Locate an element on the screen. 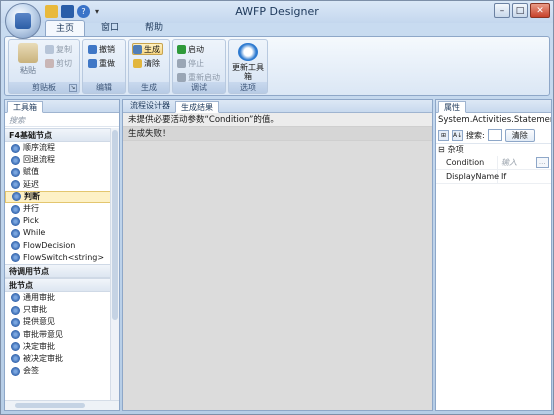  toolbox-item: 只审批 is located at coordinates (58, 310).